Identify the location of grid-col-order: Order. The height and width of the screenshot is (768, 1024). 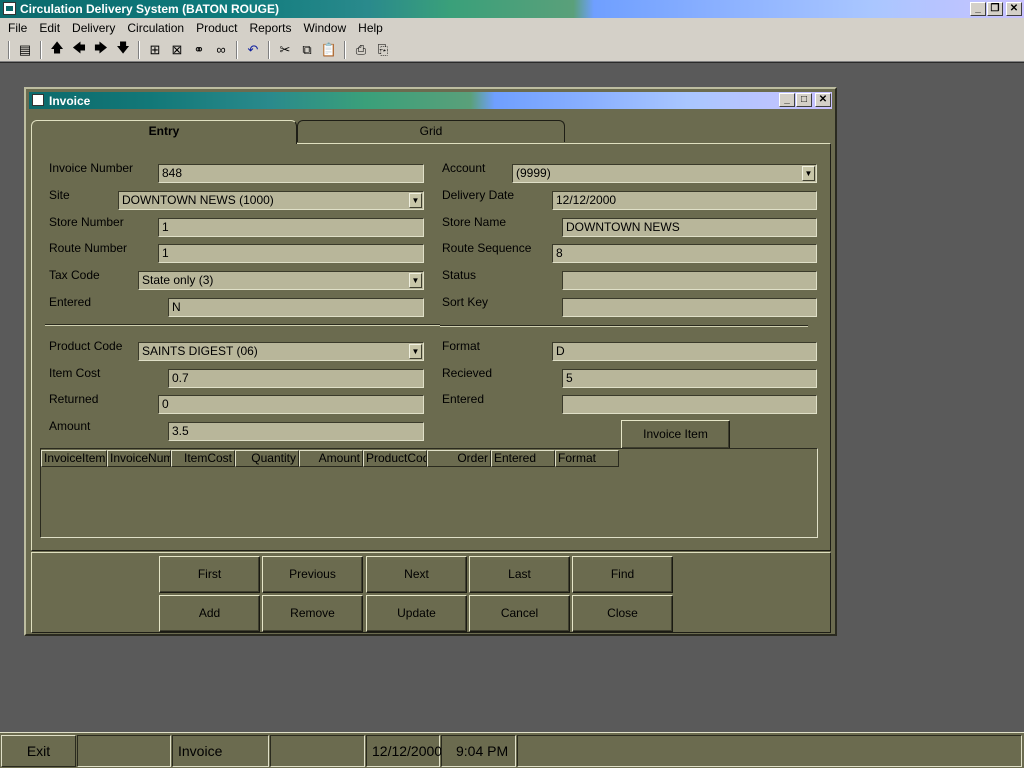
(459, 458).